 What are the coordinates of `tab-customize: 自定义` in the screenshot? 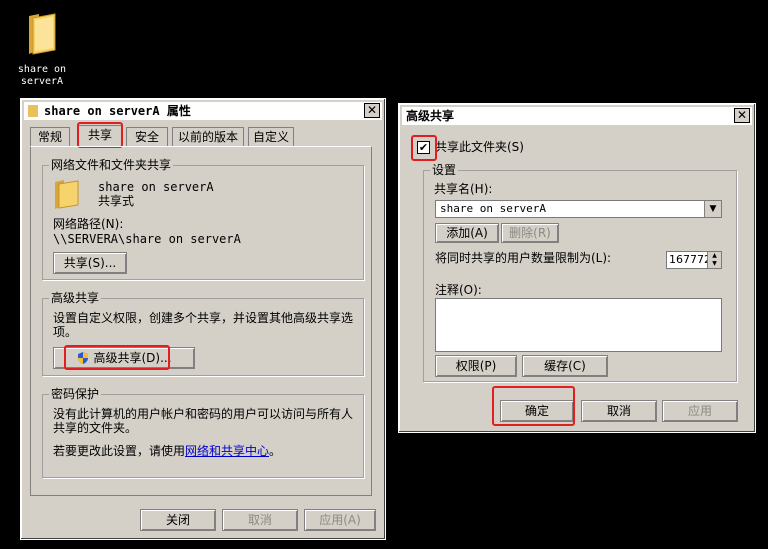 It's located at (271, 137).